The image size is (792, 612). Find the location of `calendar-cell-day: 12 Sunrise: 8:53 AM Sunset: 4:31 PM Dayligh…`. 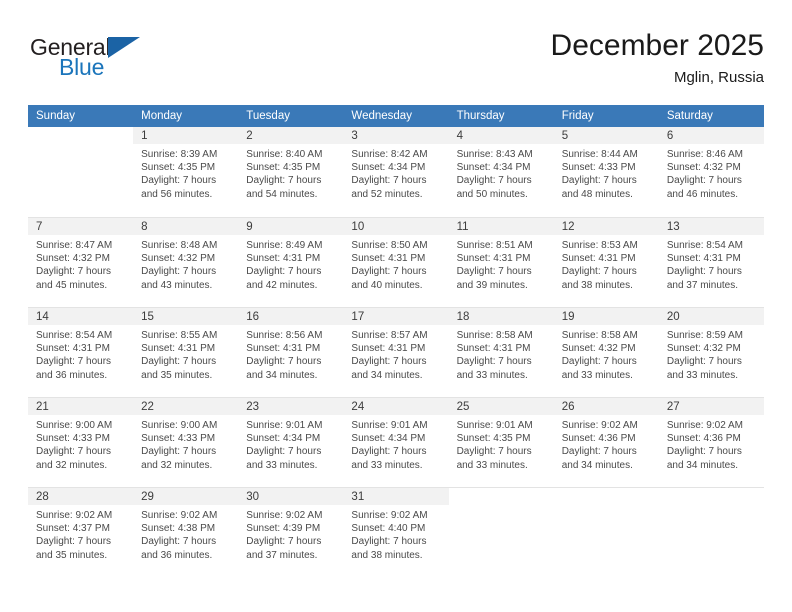

calendar-cell-day: 12 Sunrise: 8:53 AM Sunset: 4:31 PM Dayligh… is located at coordinates (606, 262).